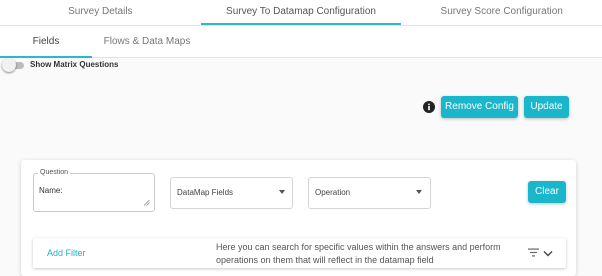 This screenshot has height=276, width=602. I want to click on filter-icon, so click(533, 252).